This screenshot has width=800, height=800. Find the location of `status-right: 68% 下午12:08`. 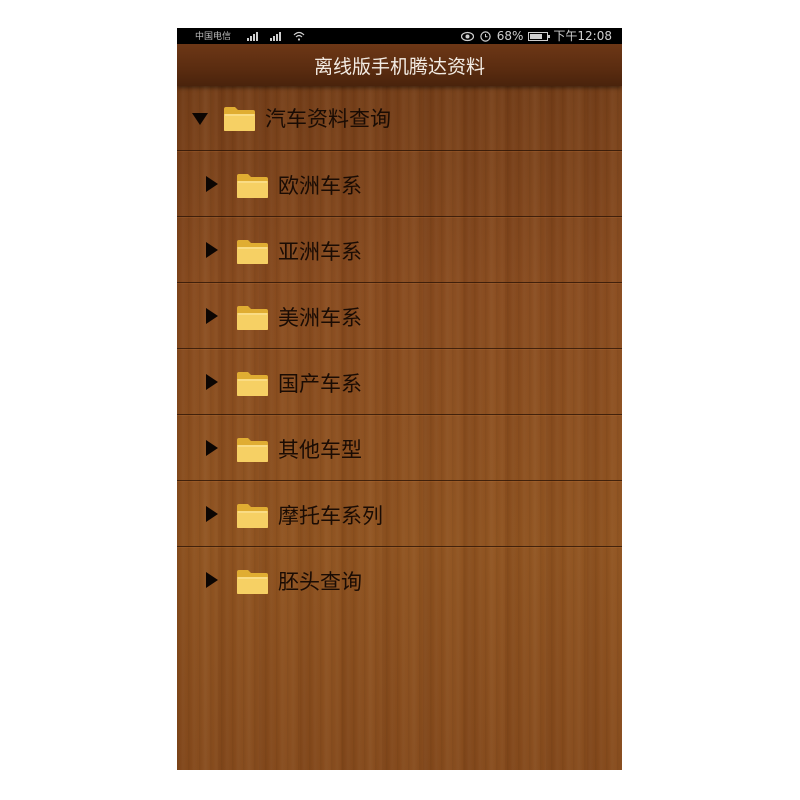

status-right: 68% 下午12:08 is located at coordinates (536, 36).